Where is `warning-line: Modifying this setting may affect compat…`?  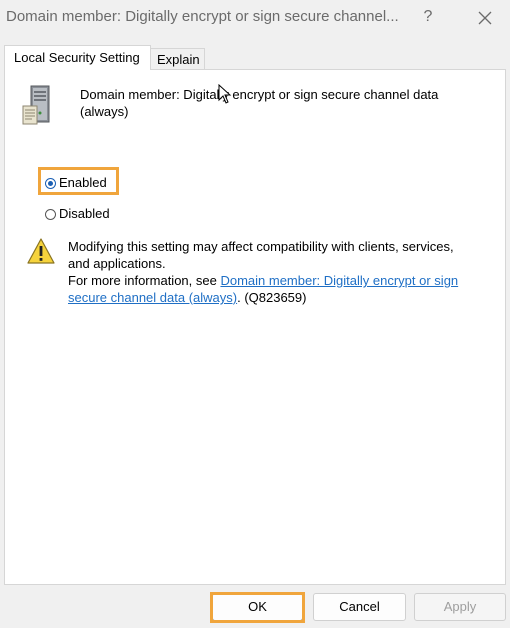 warning-line: Modifying this setting may affect compat… is located at coordinates (261, 255).